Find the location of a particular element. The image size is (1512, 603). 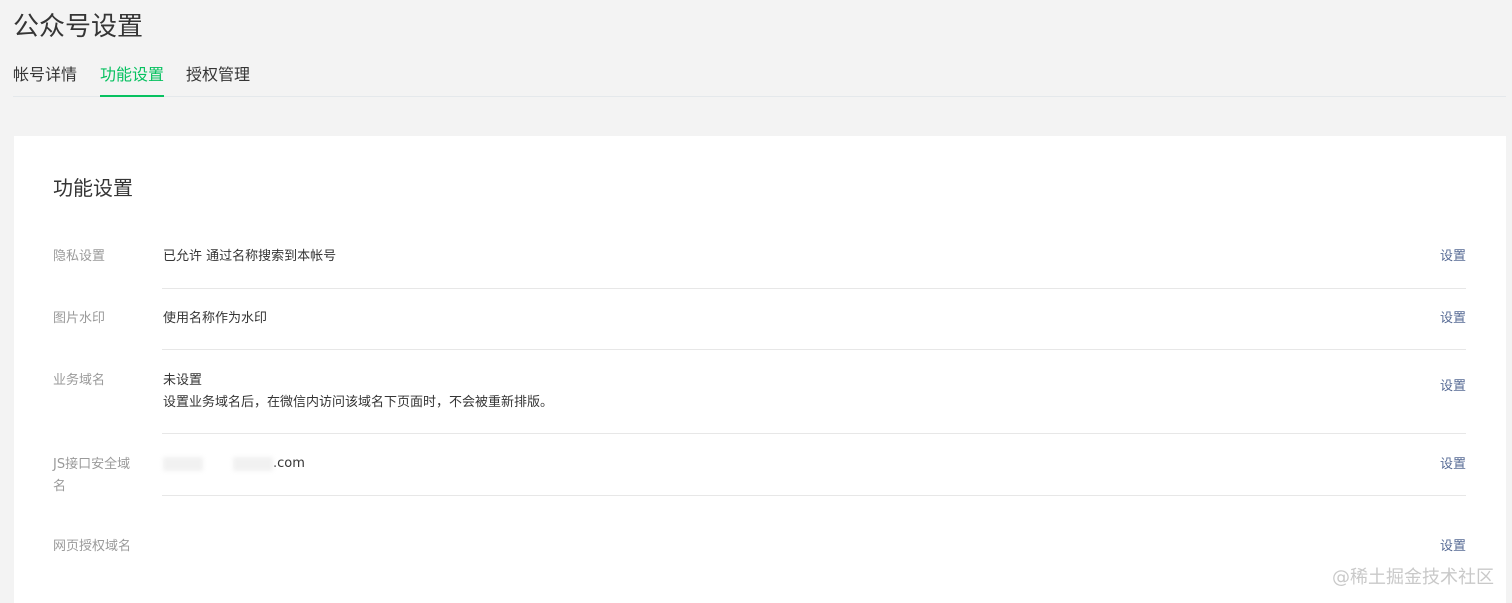

domain-suffix: .com is located at coordinates (289, 463).